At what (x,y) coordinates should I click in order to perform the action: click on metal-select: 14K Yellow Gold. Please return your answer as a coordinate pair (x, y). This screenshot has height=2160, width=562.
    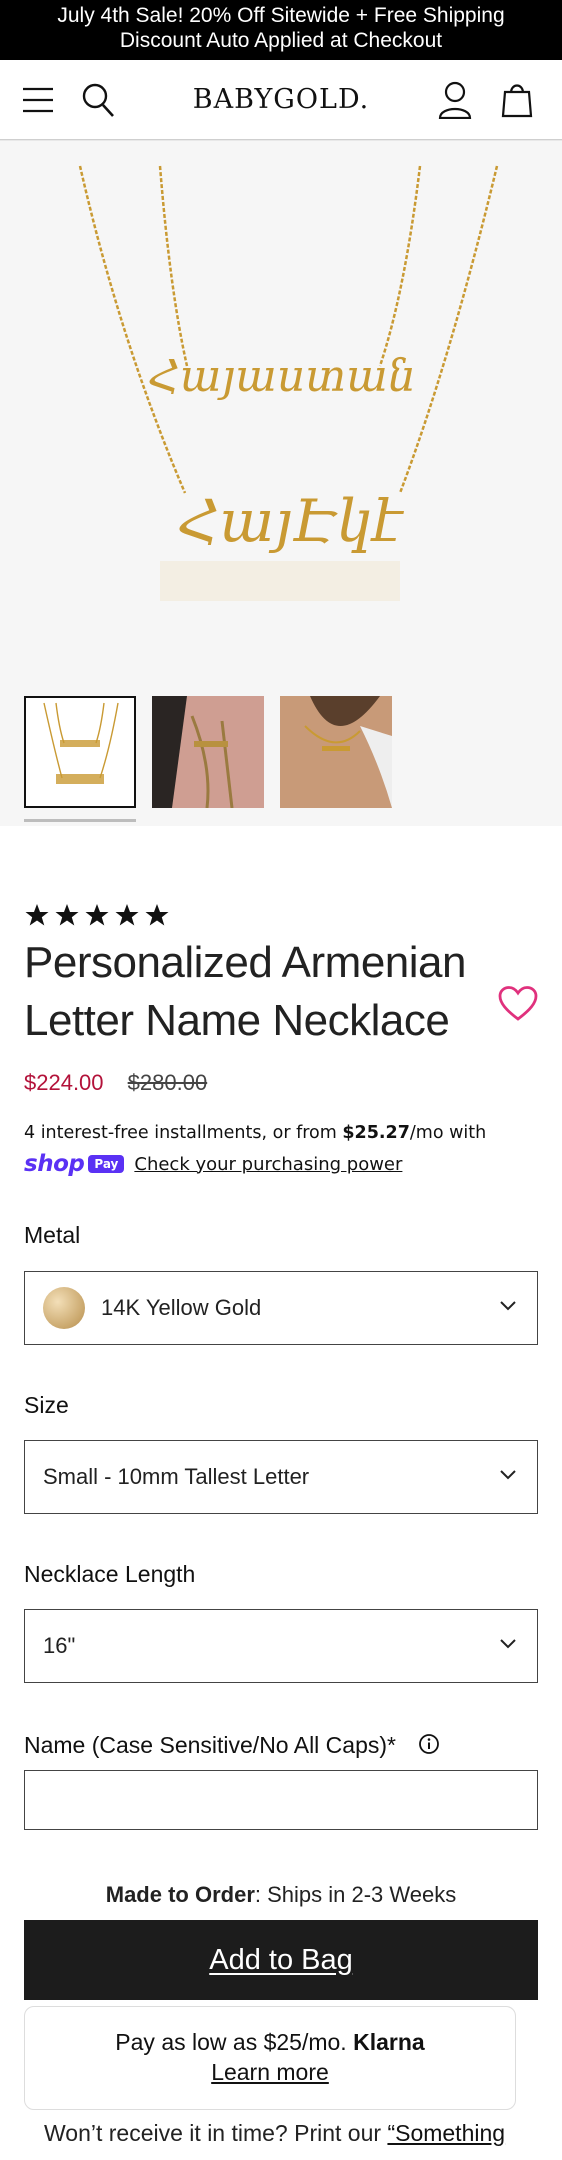
    Looking at the image, I should click on (281, 1308).